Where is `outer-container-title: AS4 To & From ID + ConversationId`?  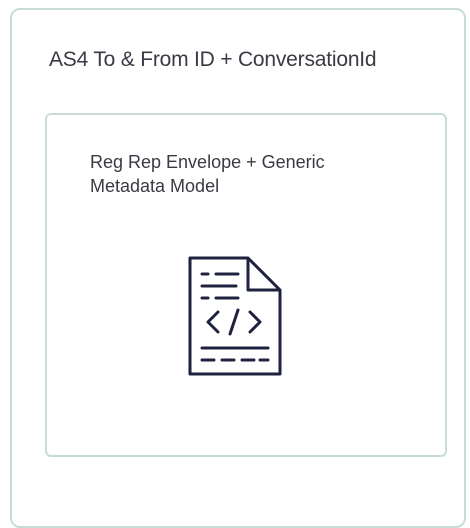 outer-container-title: AS4 To & From ID + ConversationId is located at coordinates (213, 59).